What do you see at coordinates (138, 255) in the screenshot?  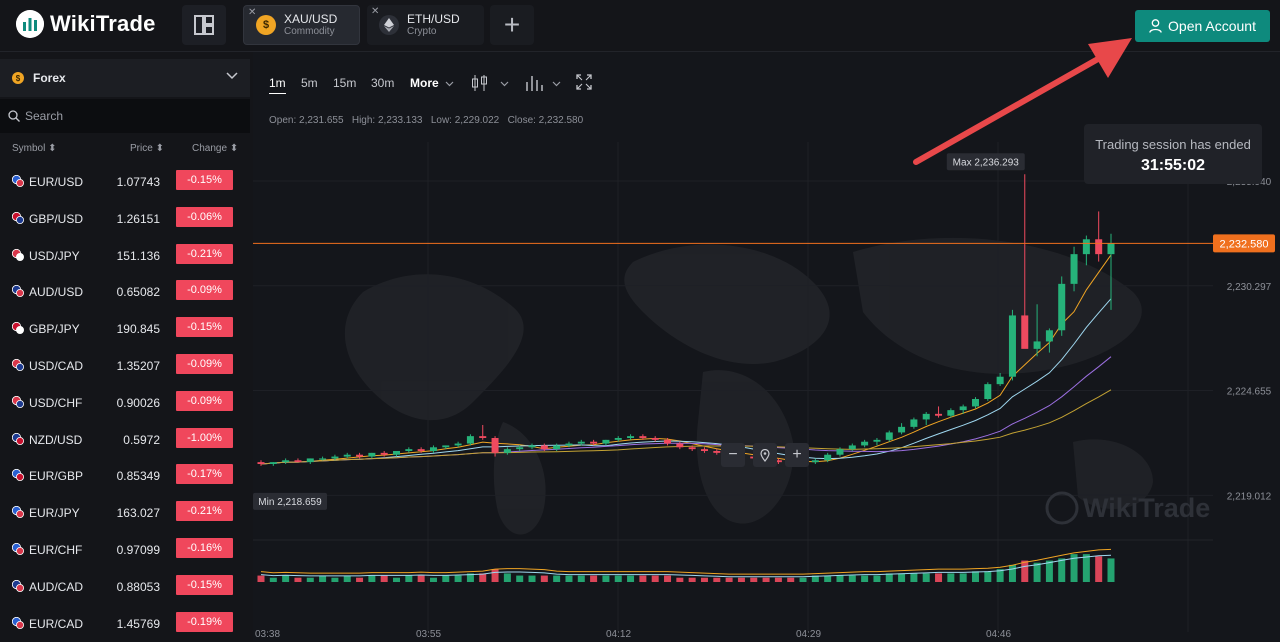 I see `instrument-price: 151.136` at bounding box center [138, 255].